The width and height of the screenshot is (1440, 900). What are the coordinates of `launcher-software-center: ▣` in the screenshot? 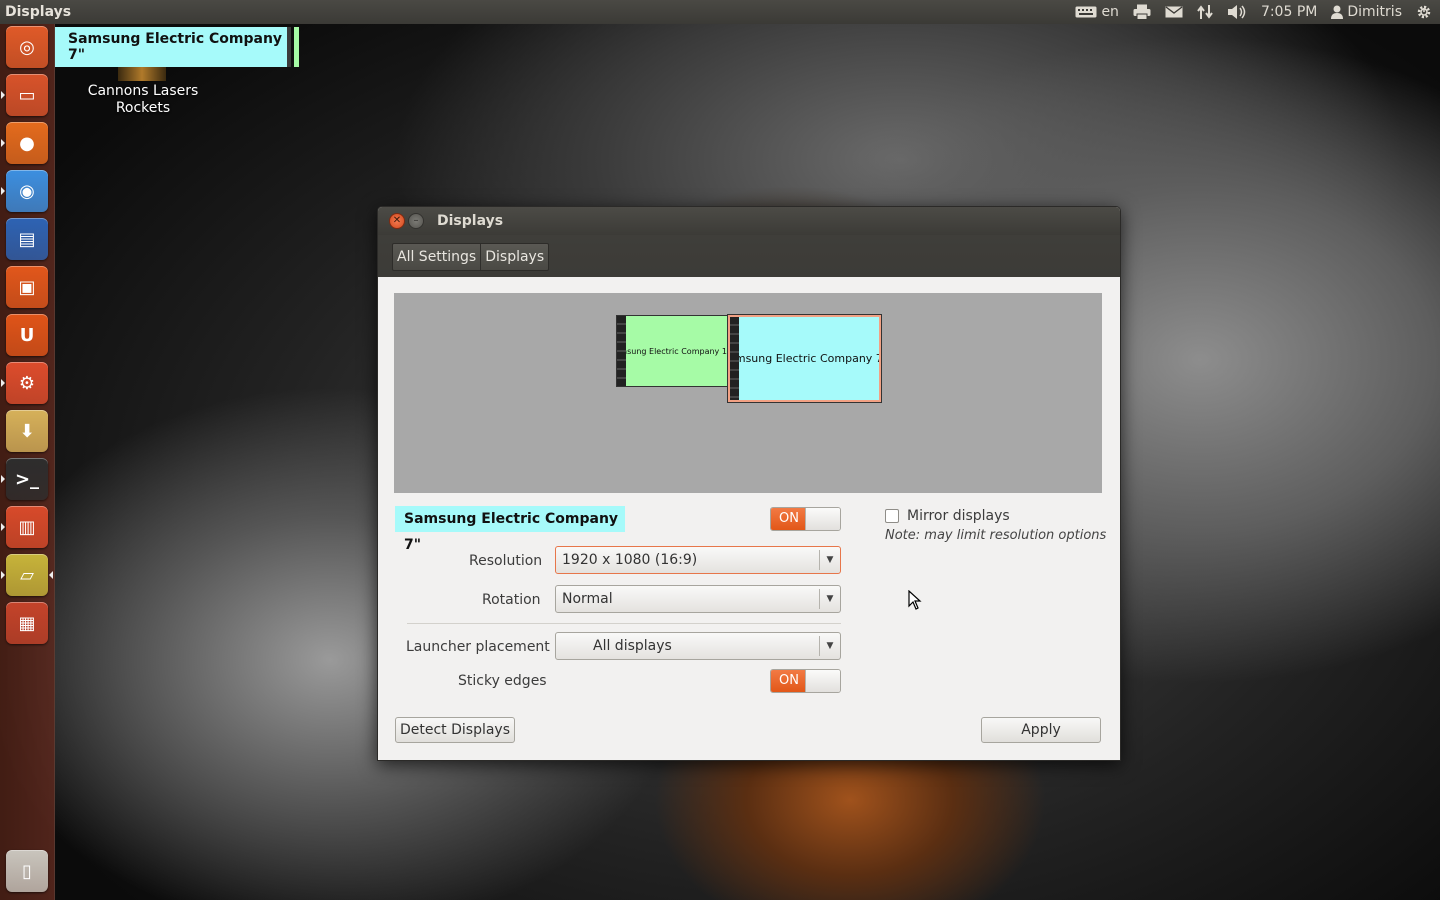 It's located at (27, 287).